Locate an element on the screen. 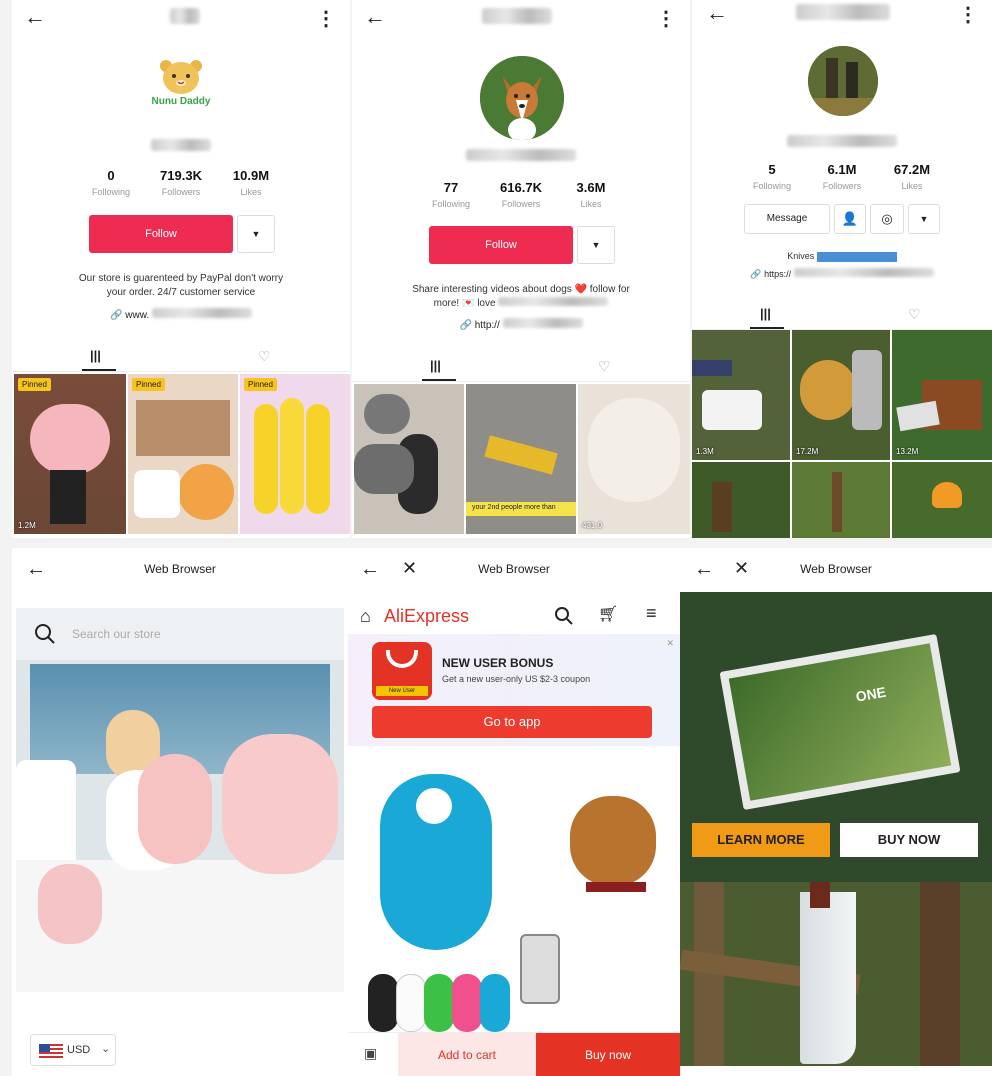 The image size is (992, 1076). bottom-action-bar: ▣ Add to cart Buy now is located at coordinates (514, 1054).